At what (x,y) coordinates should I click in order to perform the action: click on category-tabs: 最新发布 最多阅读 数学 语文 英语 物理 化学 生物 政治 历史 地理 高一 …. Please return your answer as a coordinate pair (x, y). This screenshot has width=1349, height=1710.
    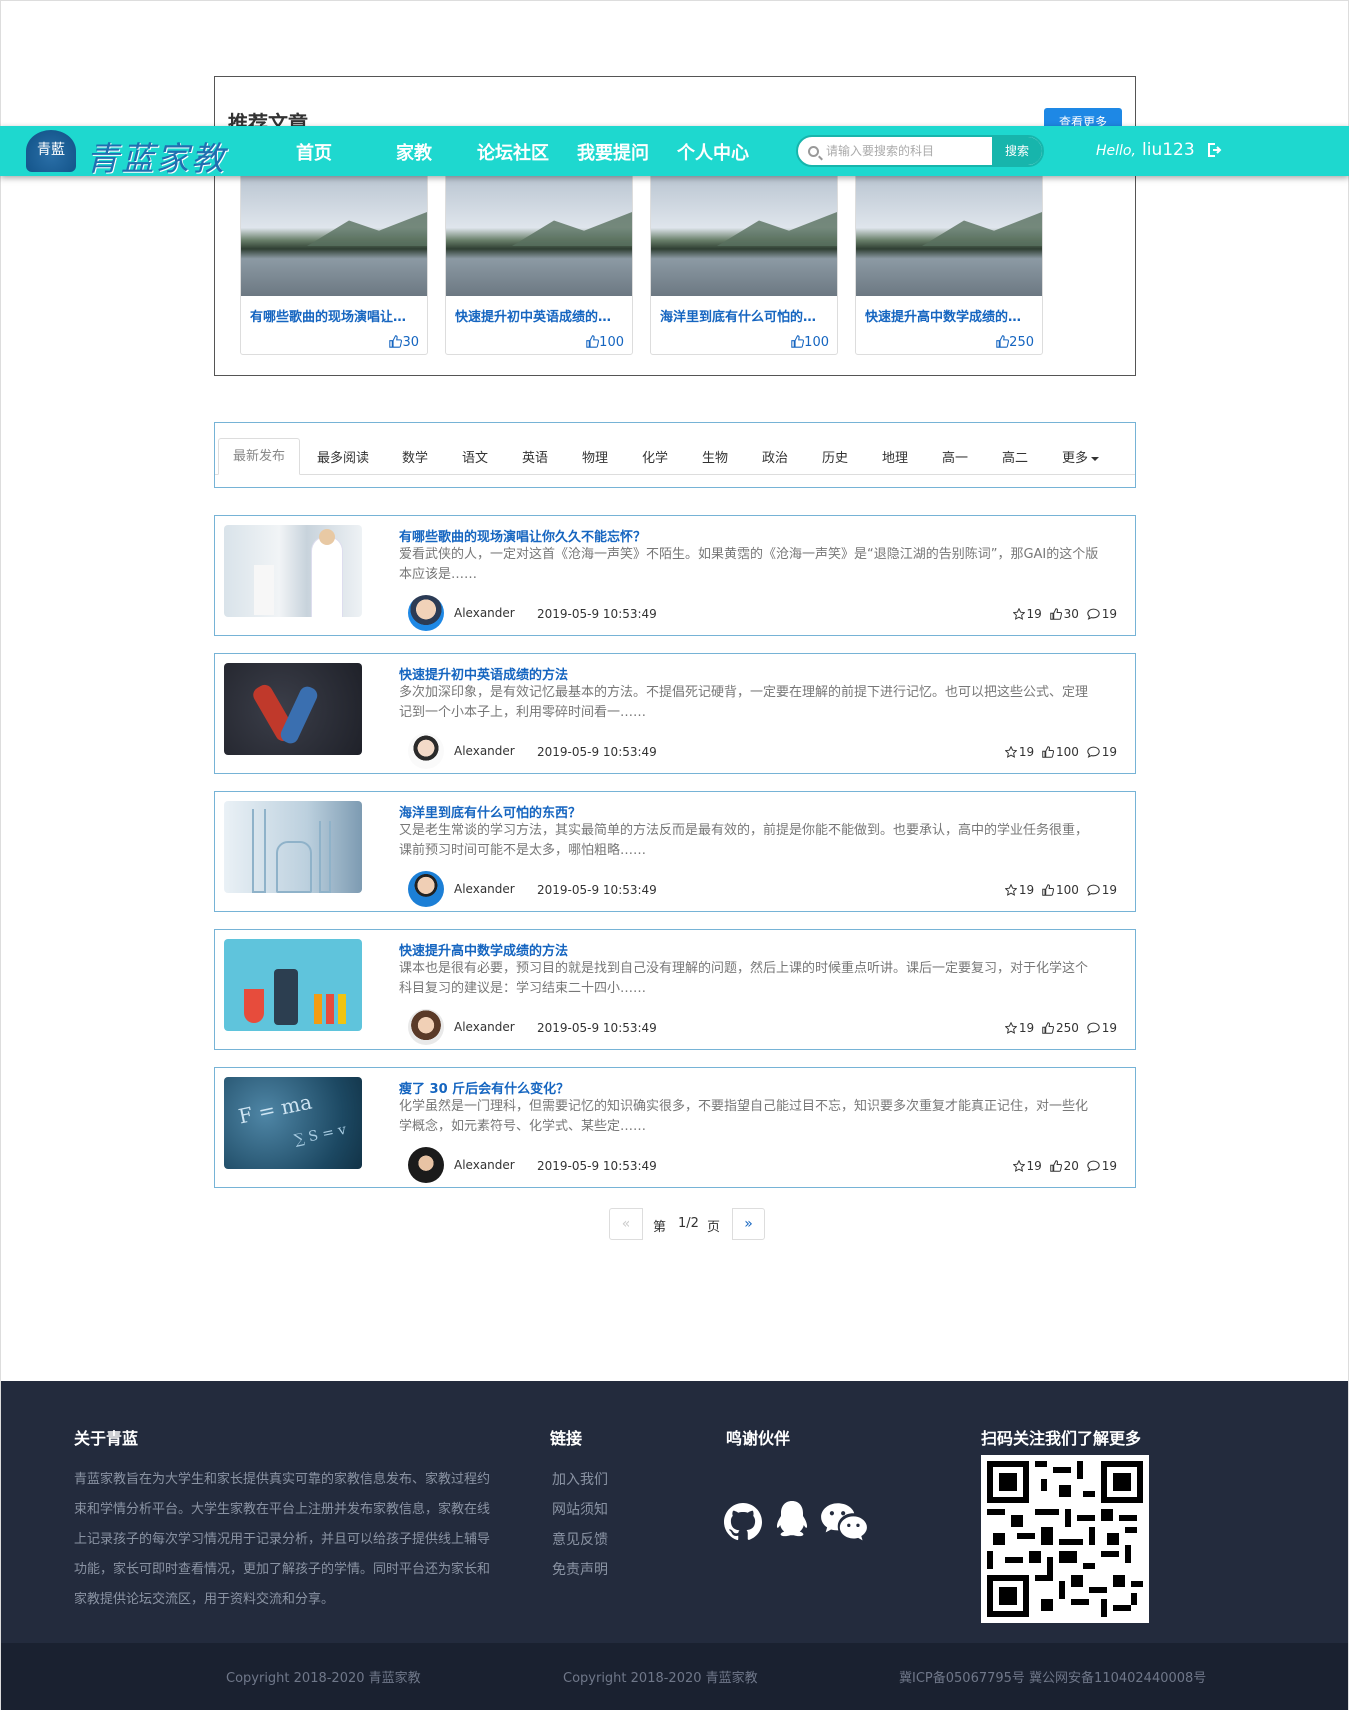
    Looking at the image, I should click on (675, 455).